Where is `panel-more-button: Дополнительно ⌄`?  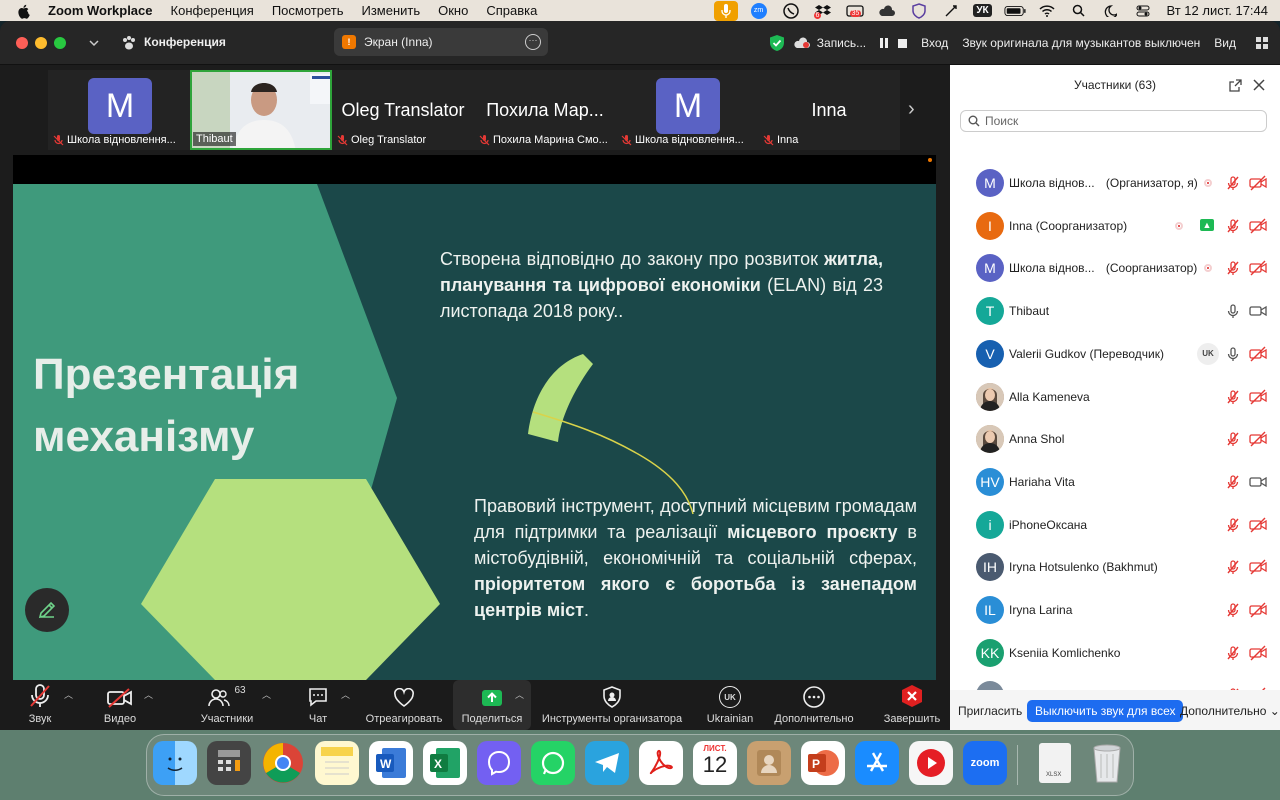 panel-more-button: Дополнительно ⌄ is located at coordinates (1230, 711).